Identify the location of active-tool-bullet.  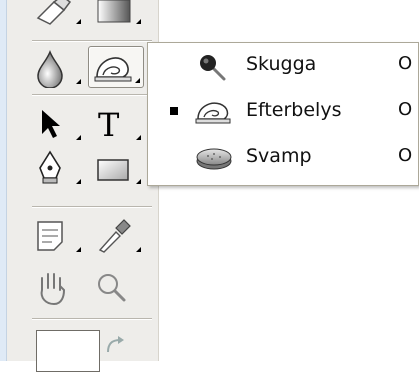
(174, 111).